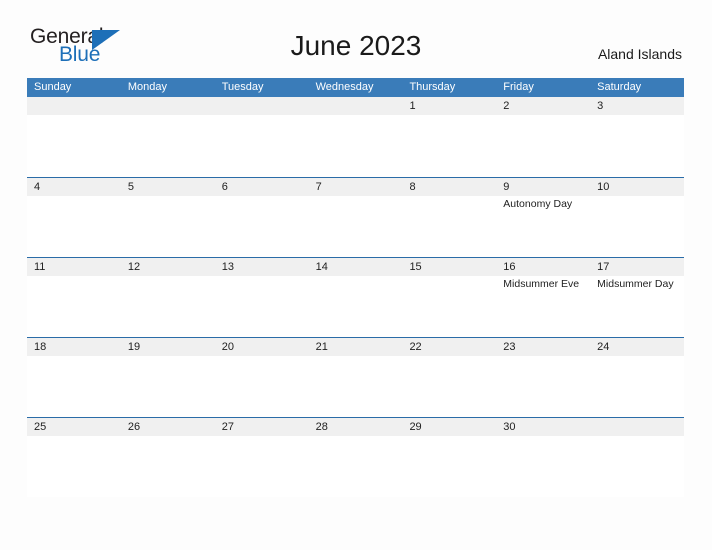 The image size is (712, 550). Describe the element at coordinates (74, 297) in the screenshot. I see `day-cell-11: 11` at that location.